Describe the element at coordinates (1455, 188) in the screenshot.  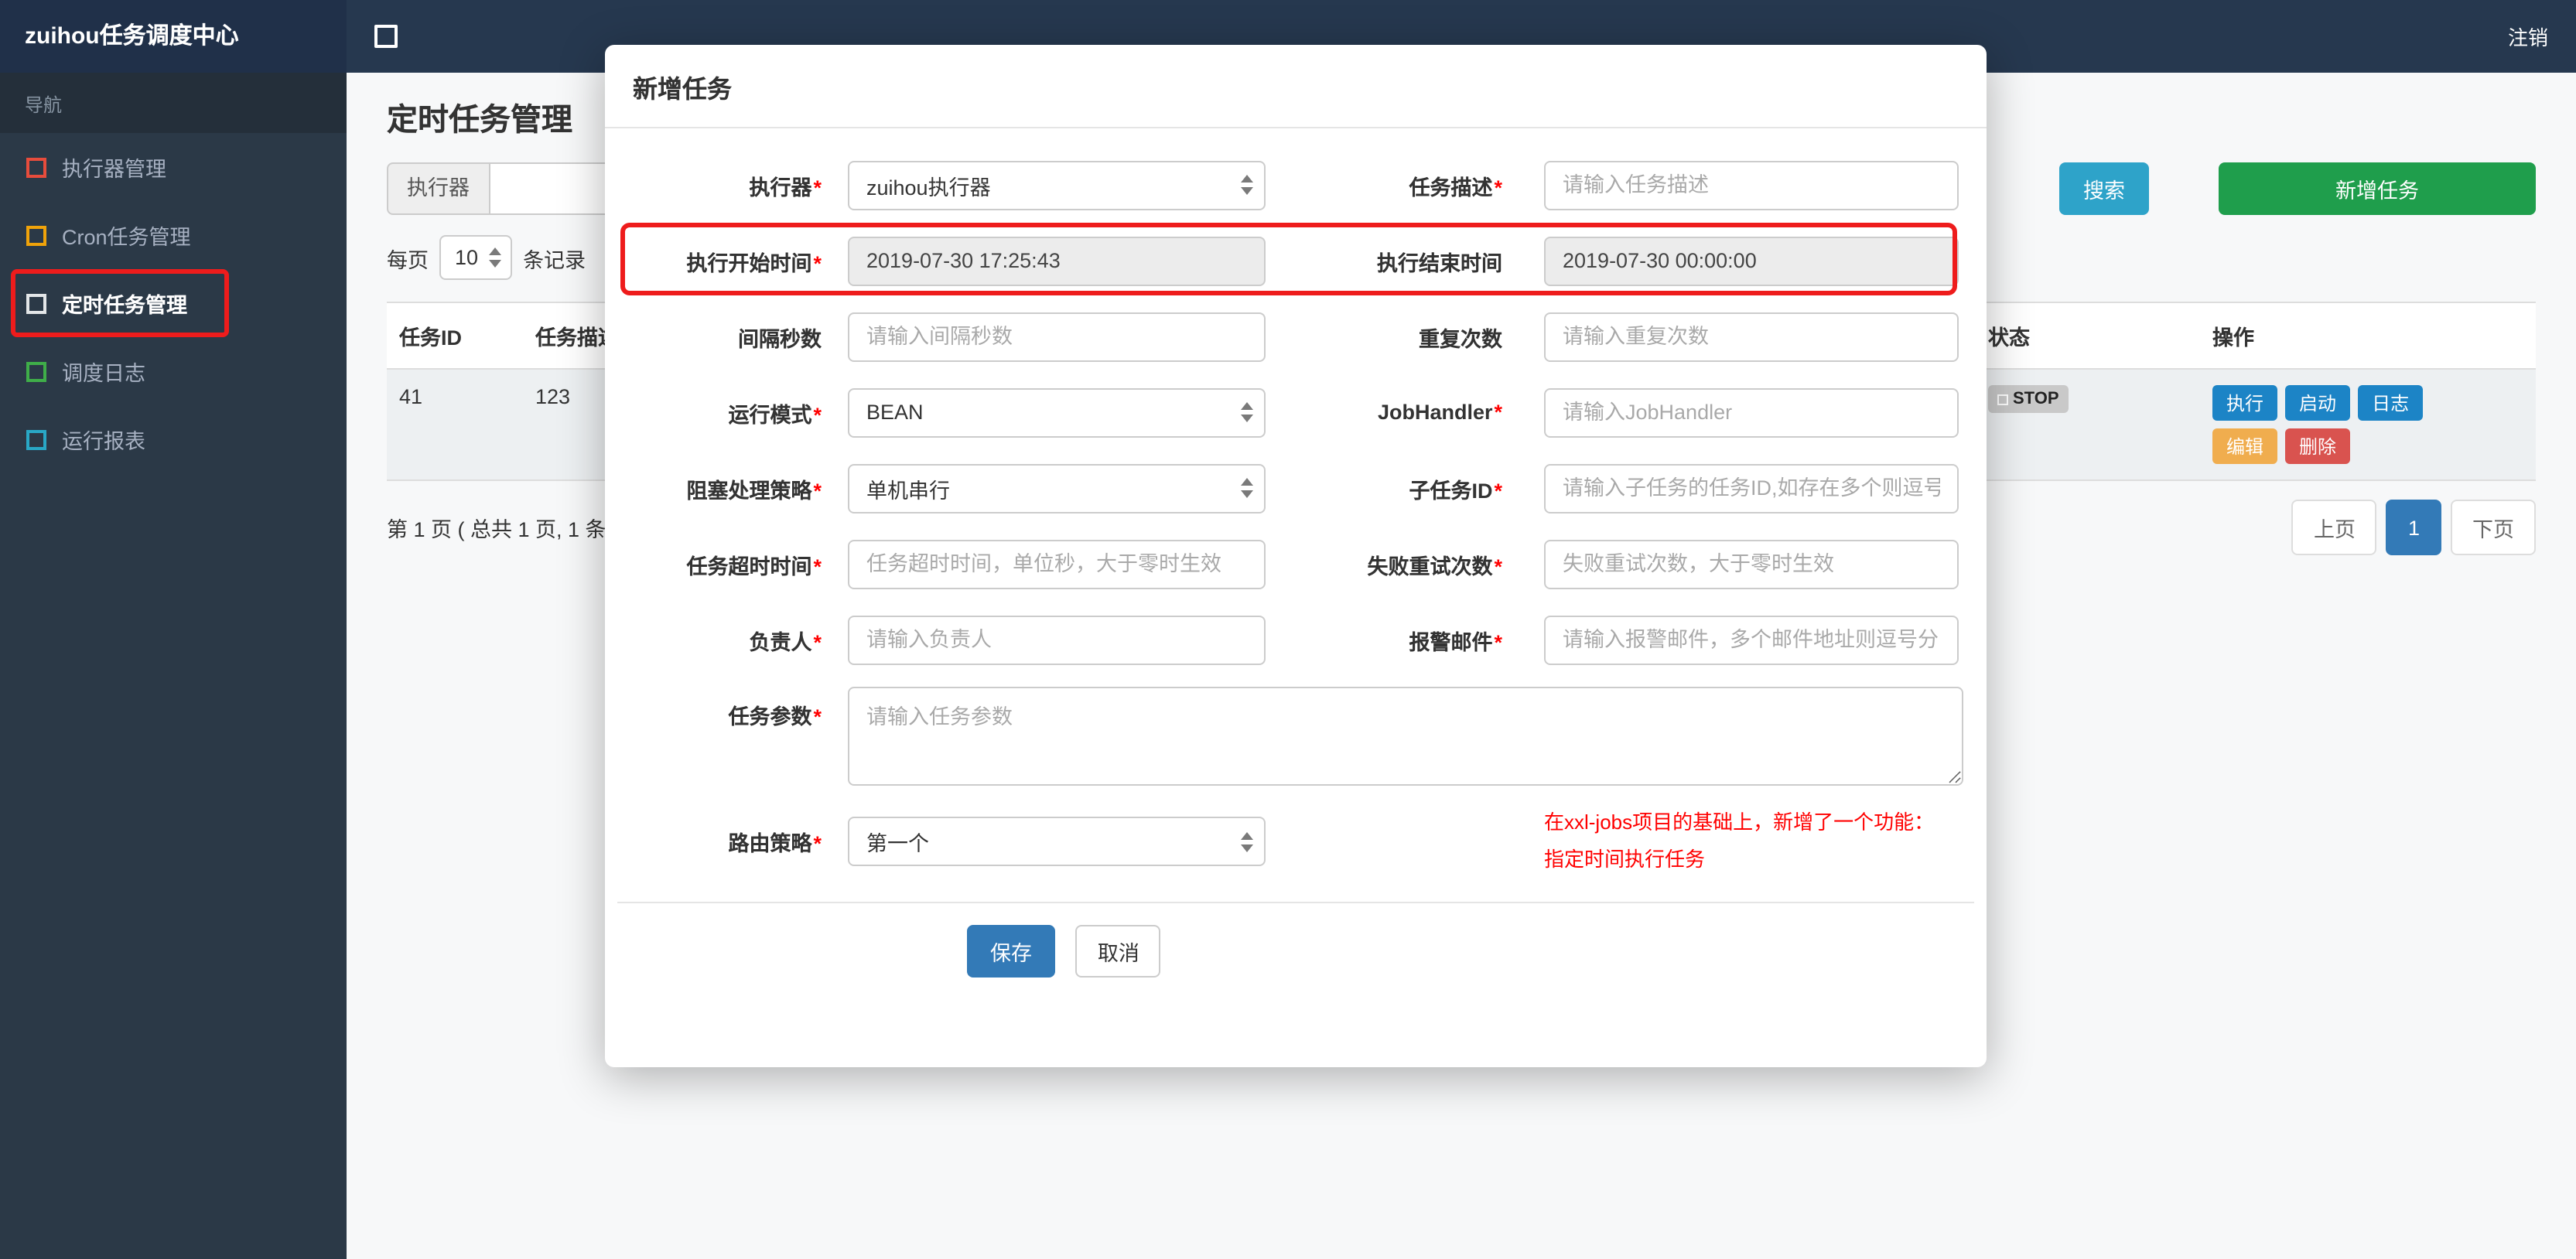
I see `field-label: 任务描述 *` at that location.